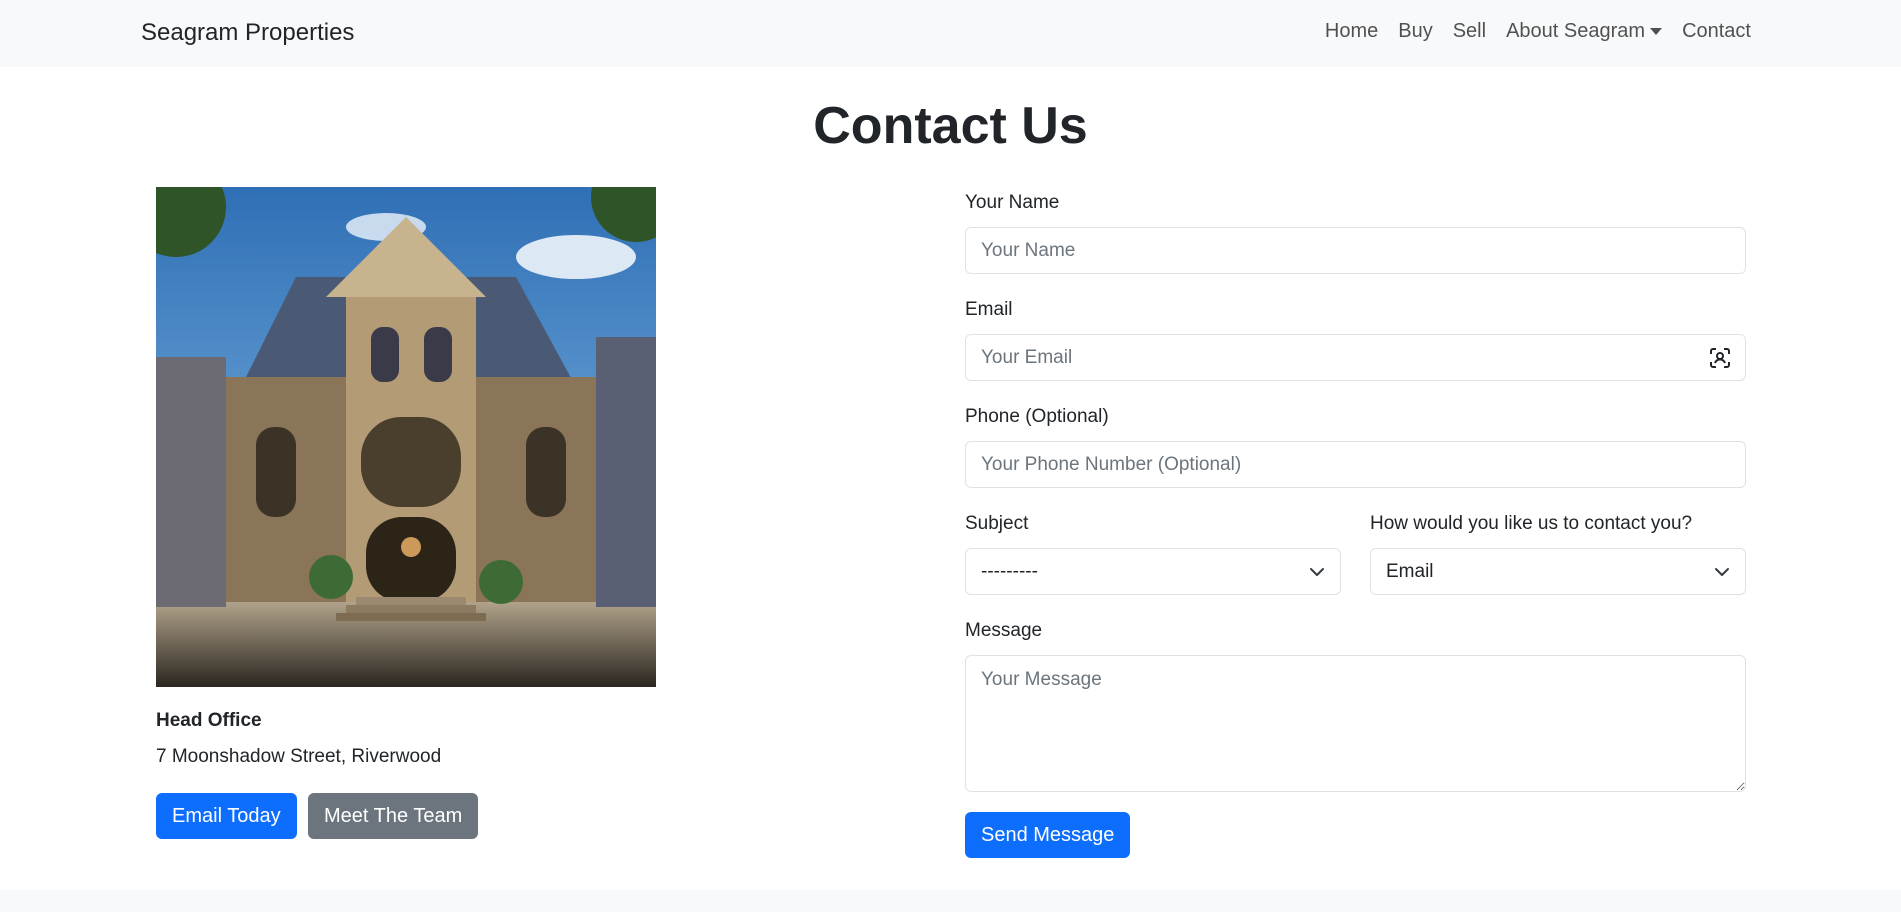 This screenshot has width=1901, height=912. What do you see at coordinates (1351, 31) in the screenshot?
I see `nav-home: Home` at bounding box center [1351, 31].